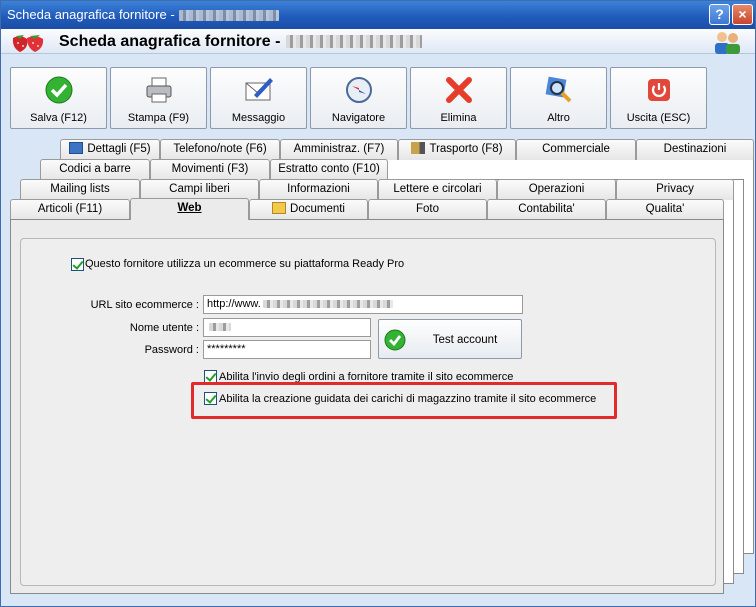 The image size is (756, 607). I want to click on tab-telefono: Telefono/note (F6), so click(220, 149).